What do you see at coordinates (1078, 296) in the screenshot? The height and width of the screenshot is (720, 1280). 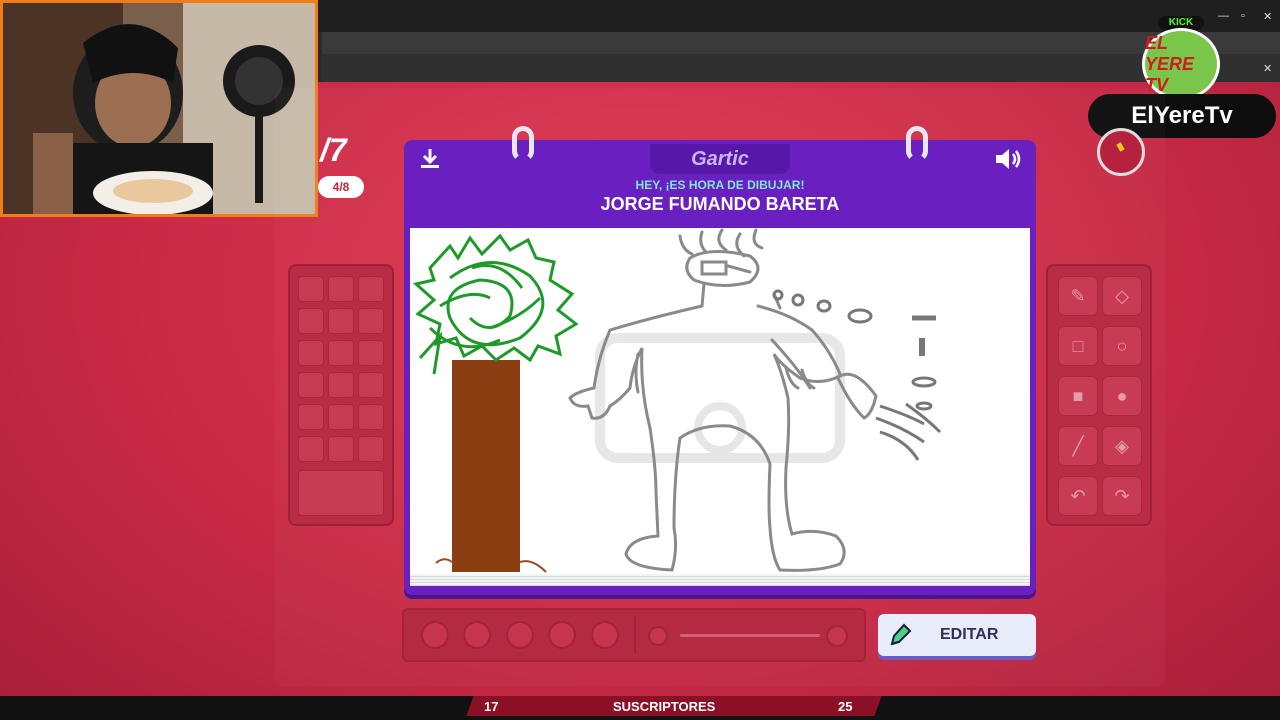 I see `pencil-tool-icon: ✎` at bounding box center [1078, 296].